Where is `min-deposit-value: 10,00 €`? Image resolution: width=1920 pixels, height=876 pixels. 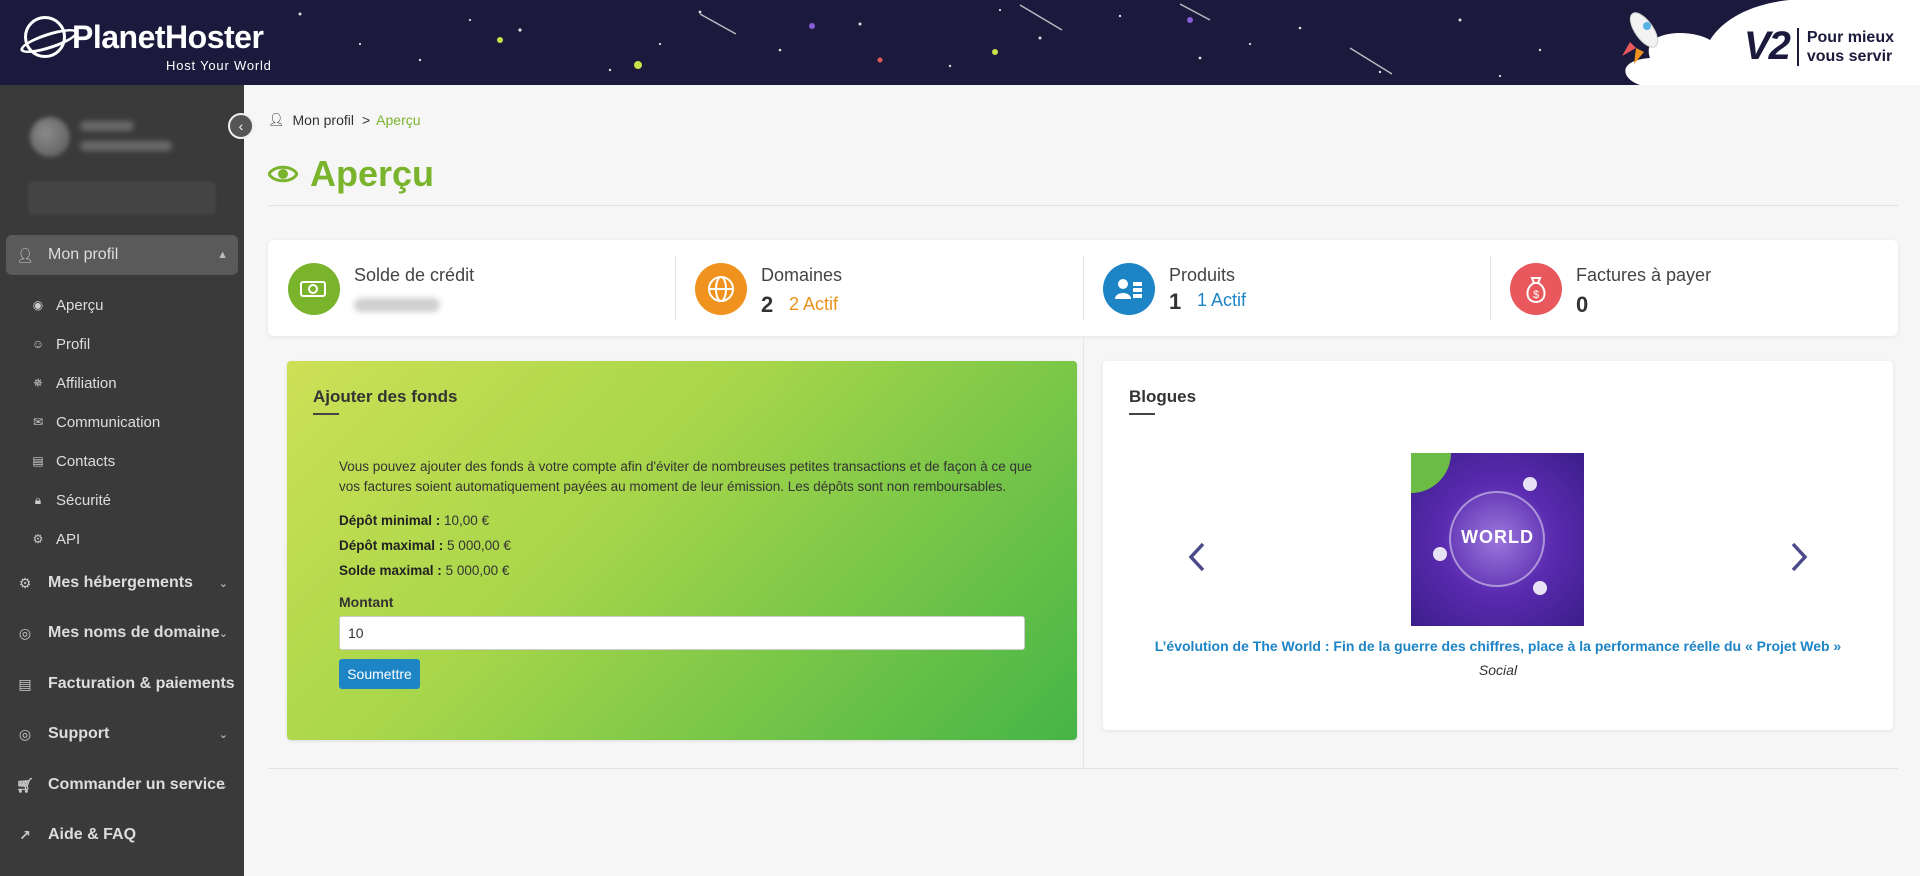 min-deposit-value: 10,00 € is located at coordinates (467, 520).